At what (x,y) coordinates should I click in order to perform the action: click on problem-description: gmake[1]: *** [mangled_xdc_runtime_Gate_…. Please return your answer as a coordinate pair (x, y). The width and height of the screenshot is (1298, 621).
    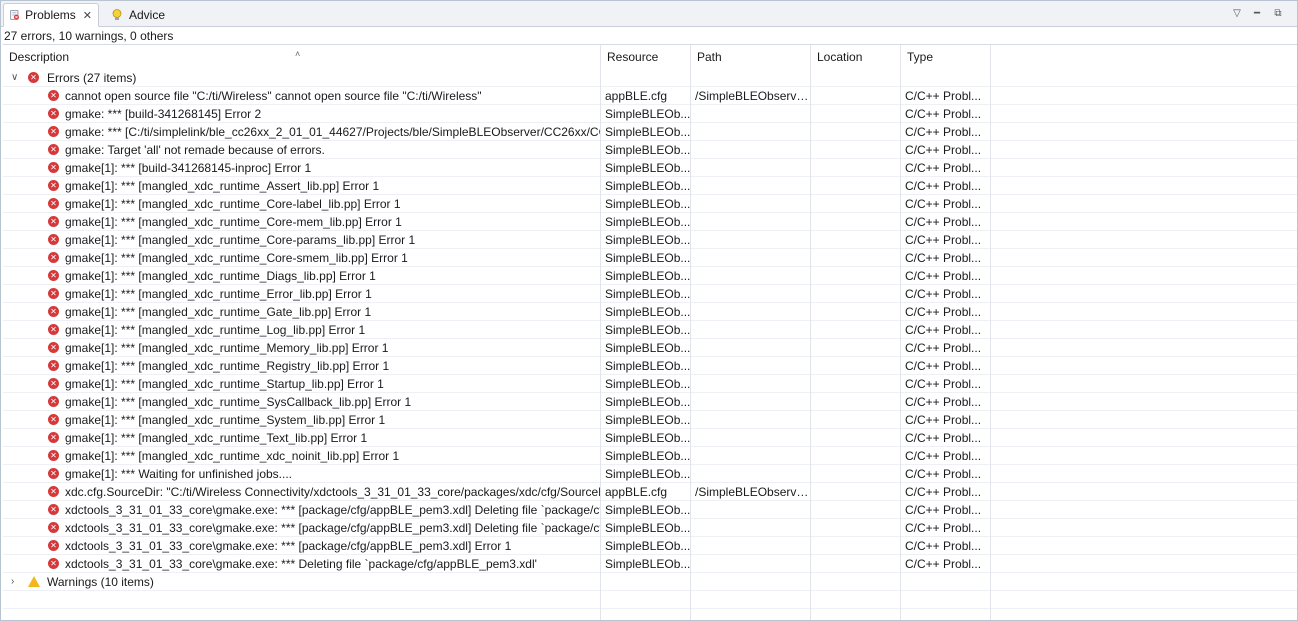
    Looking at the image, I should click on (218, 312).